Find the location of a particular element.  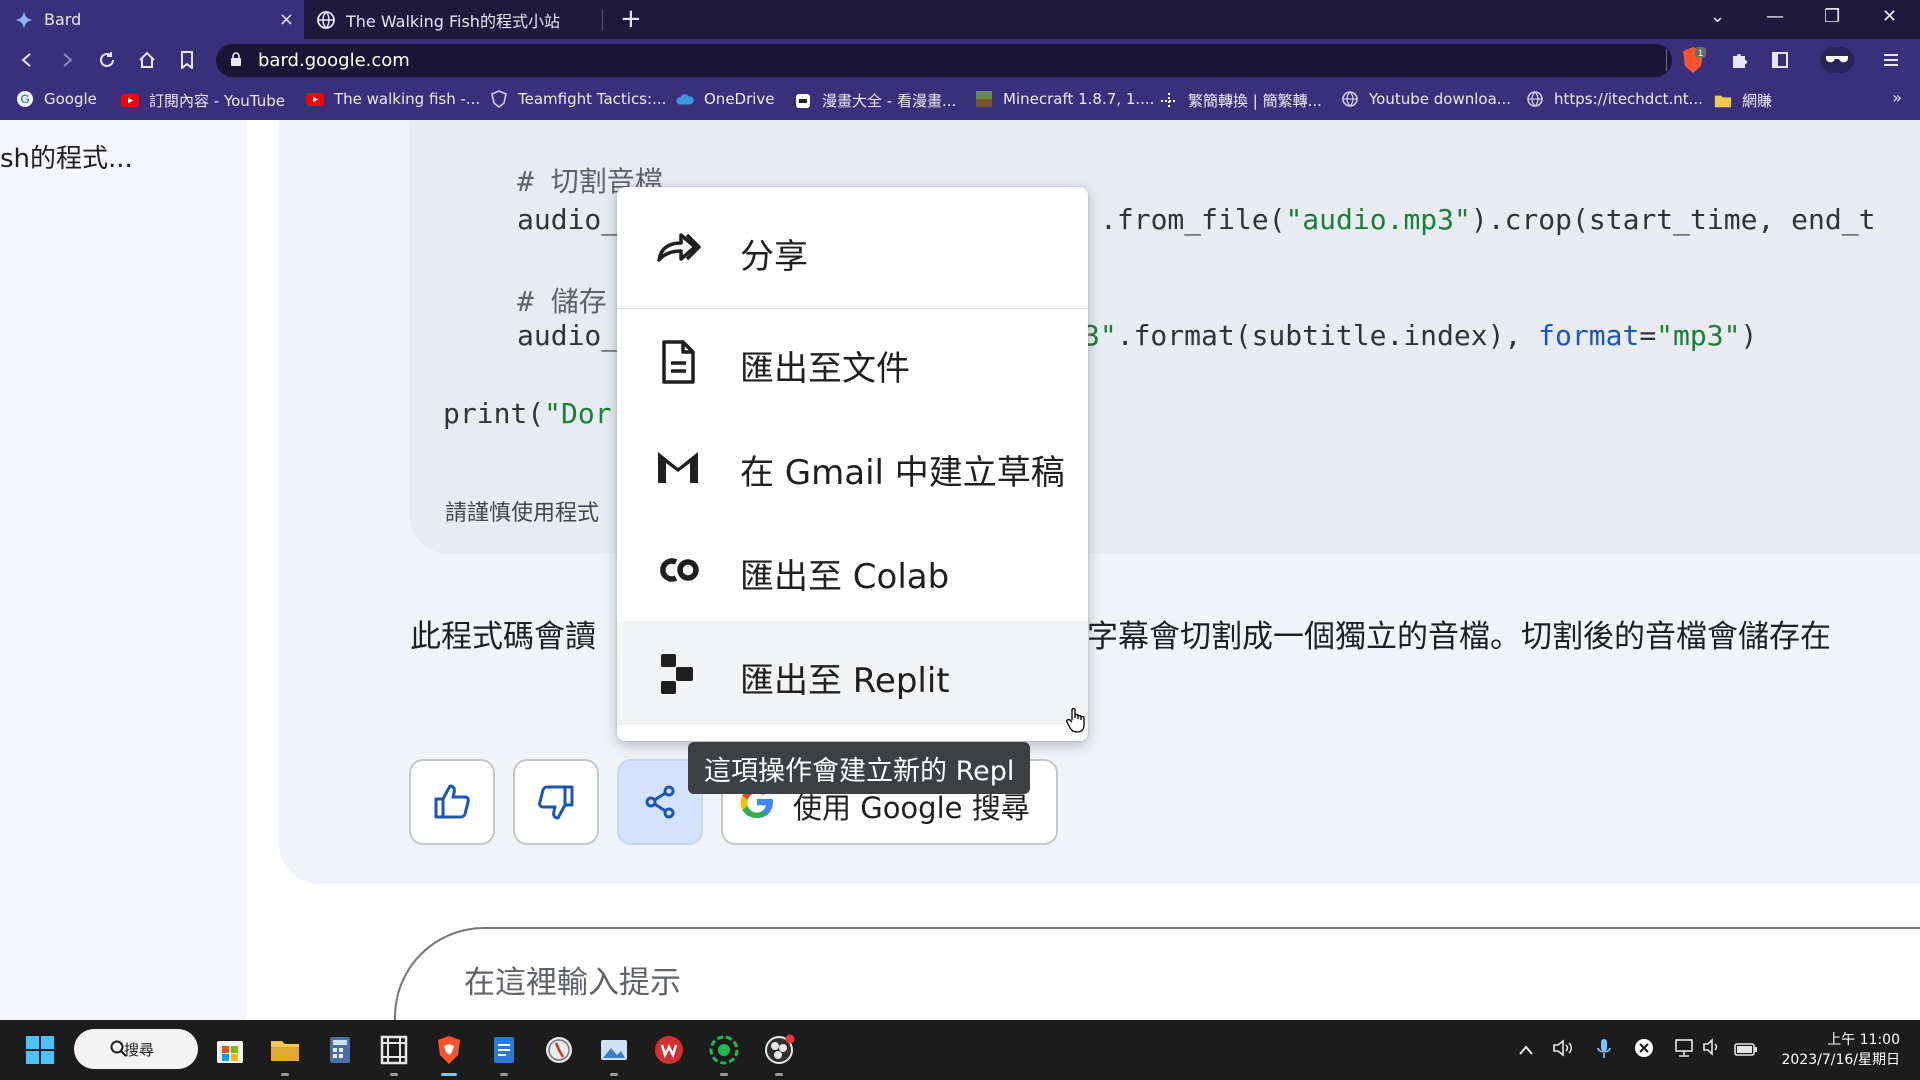

tab-bard: Bard × is located at coordinates (152, 19).